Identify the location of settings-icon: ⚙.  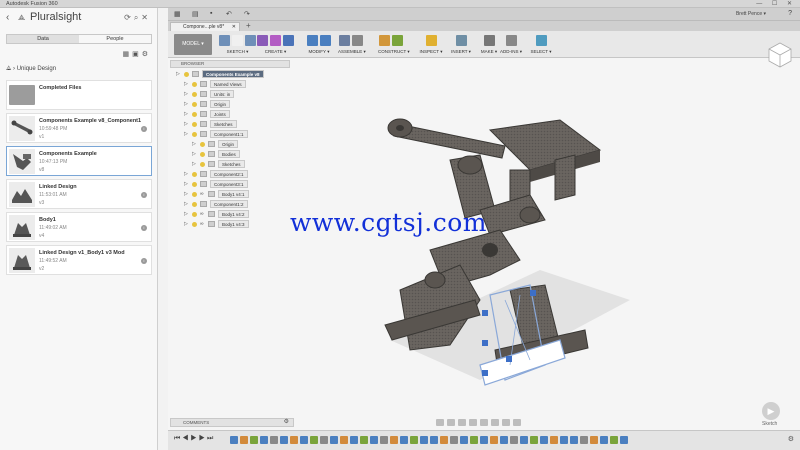
(146, 54).